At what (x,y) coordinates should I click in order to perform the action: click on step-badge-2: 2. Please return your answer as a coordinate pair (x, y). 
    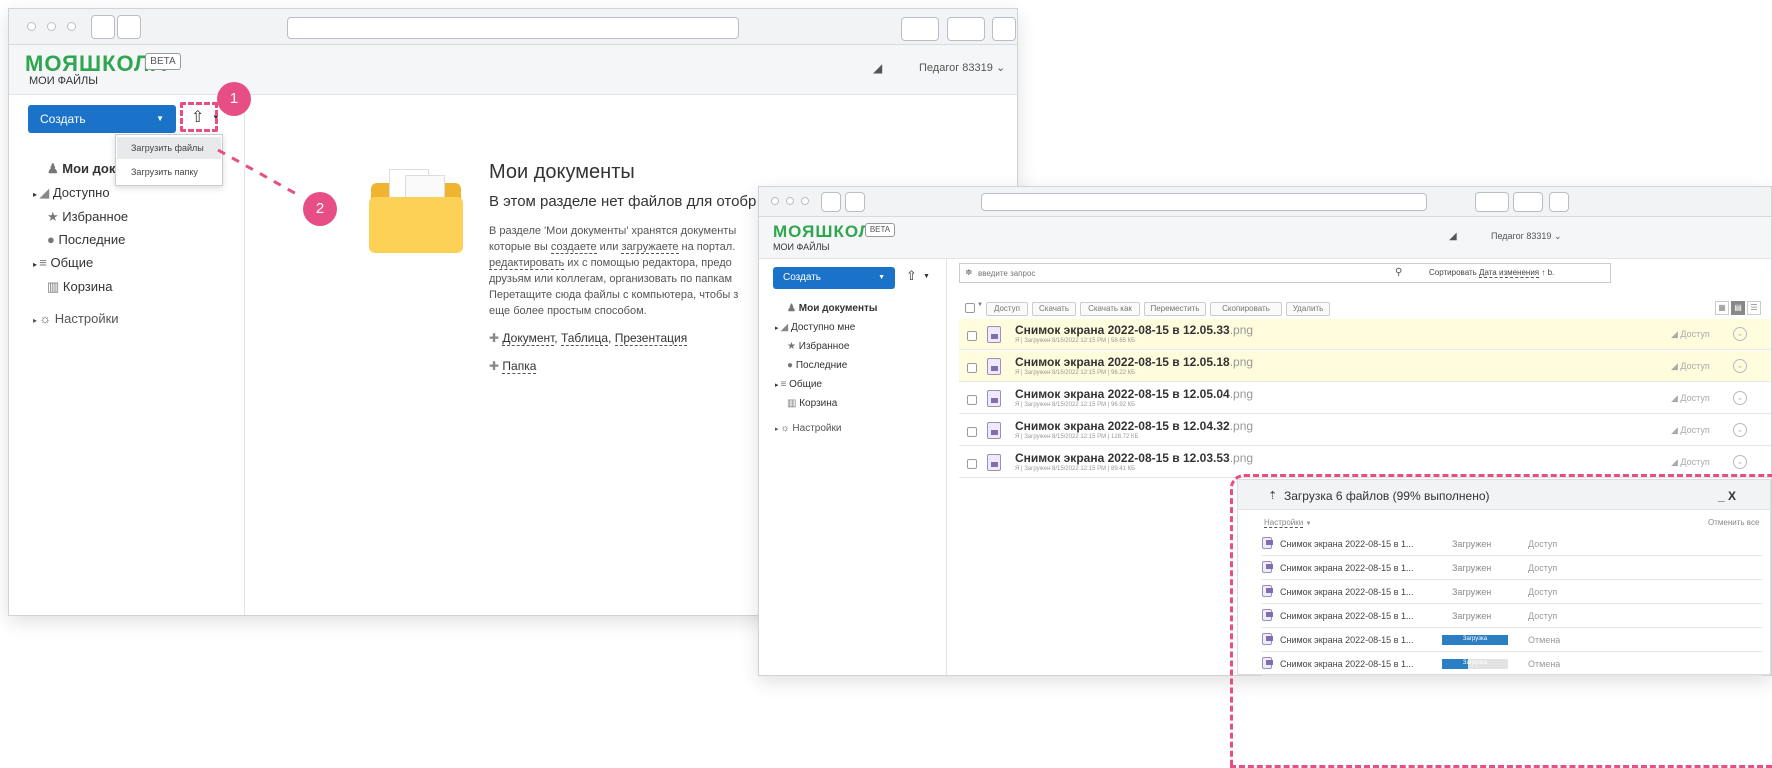
    Looking at the image, I should click on (320, 209).